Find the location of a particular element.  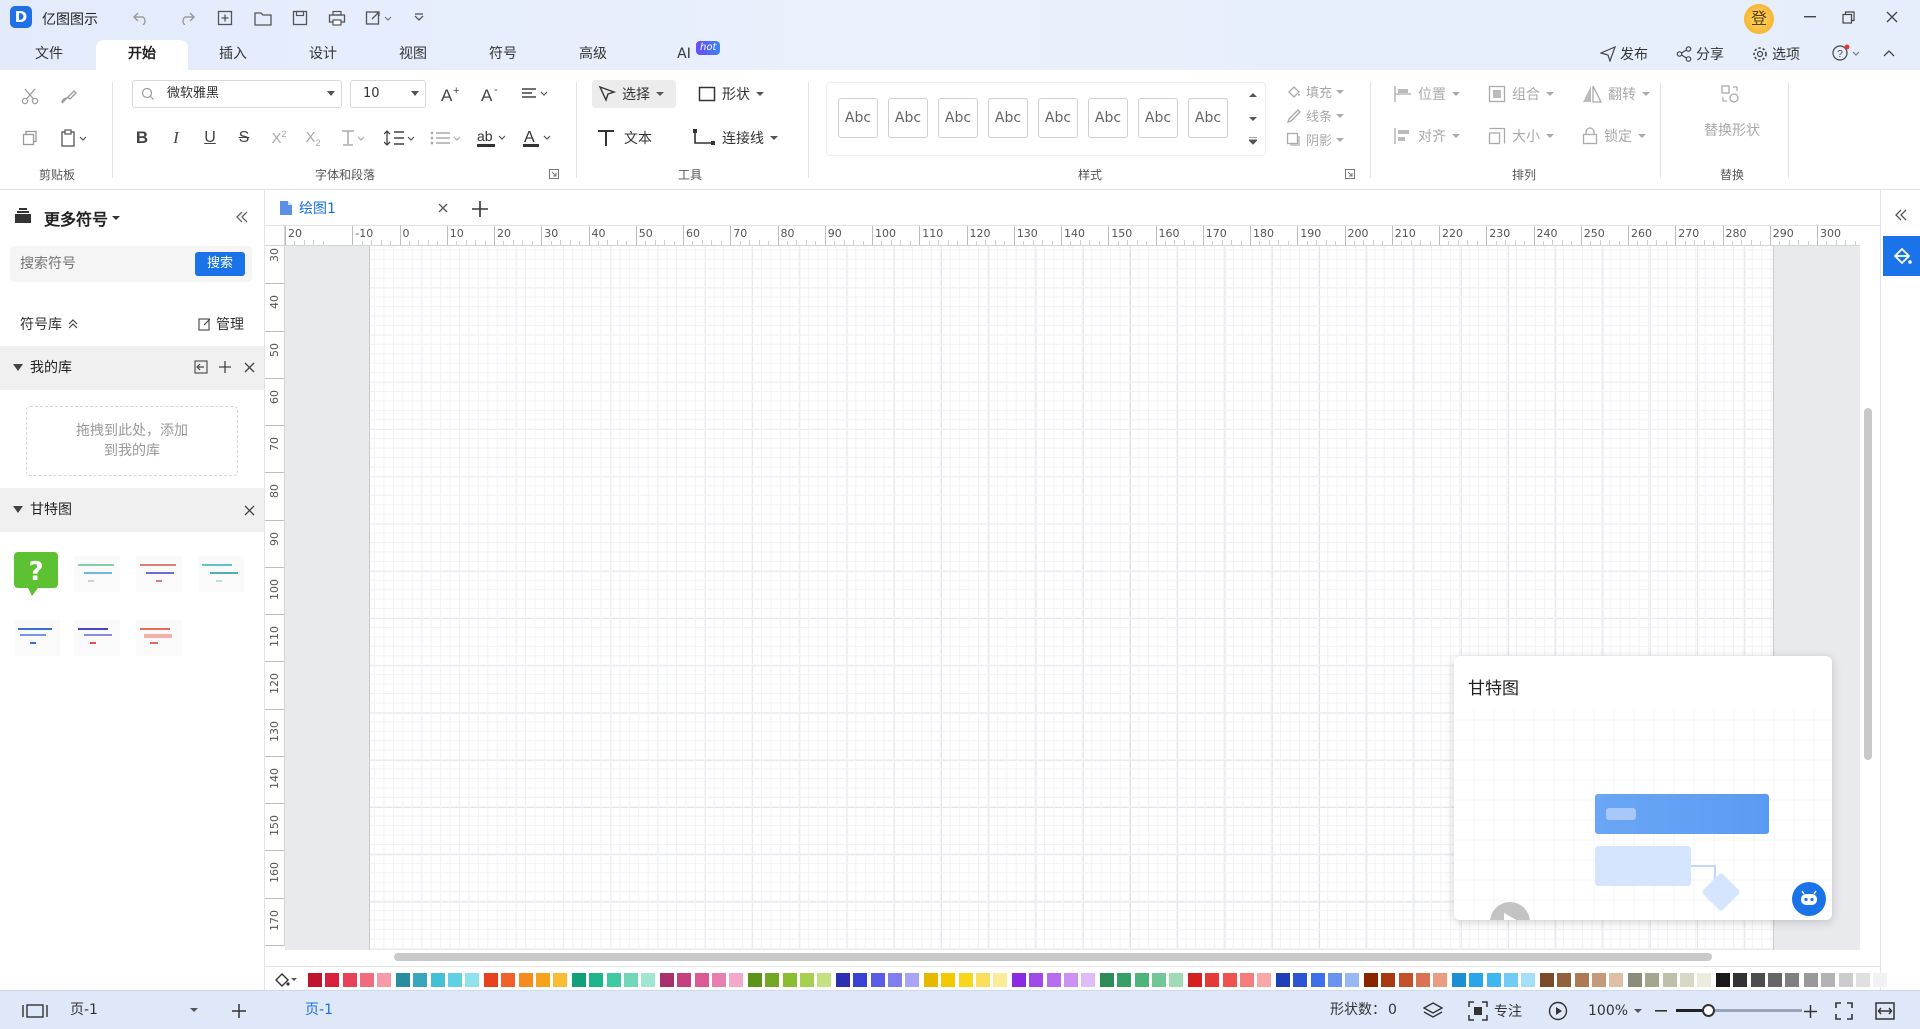

focus-mode-button: 专注 is located at coordinates (1495, 1010).